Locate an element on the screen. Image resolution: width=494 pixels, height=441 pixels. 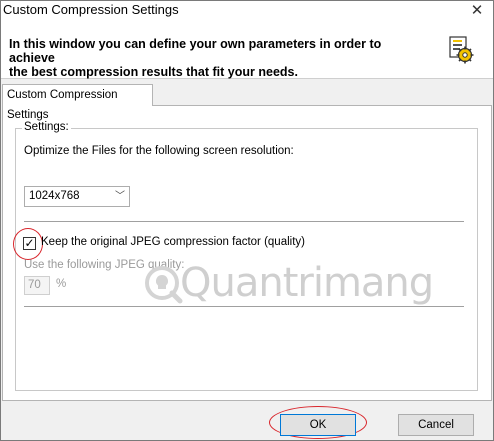
watermark-bulb-icon is located at coordinates (164, 285).